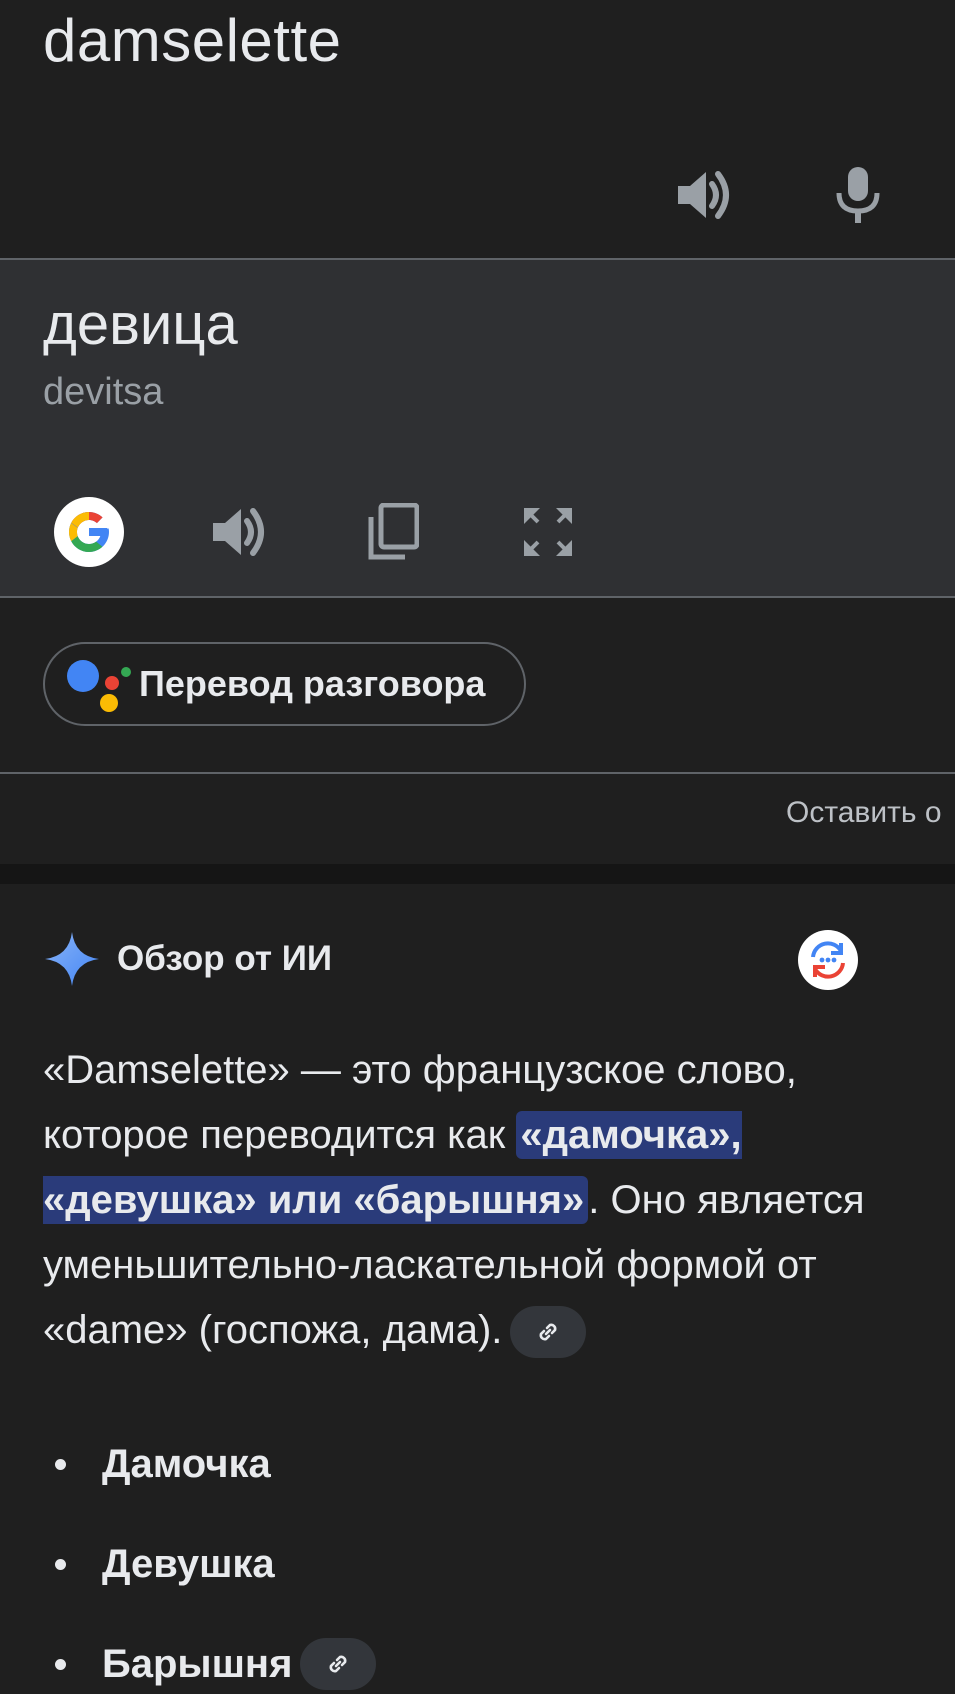 This screenshot has width=955, height=1694. Describe the element at coordinates (186, 1463) in the screenshot. I see `list-item-label: Дамочка` at that location.